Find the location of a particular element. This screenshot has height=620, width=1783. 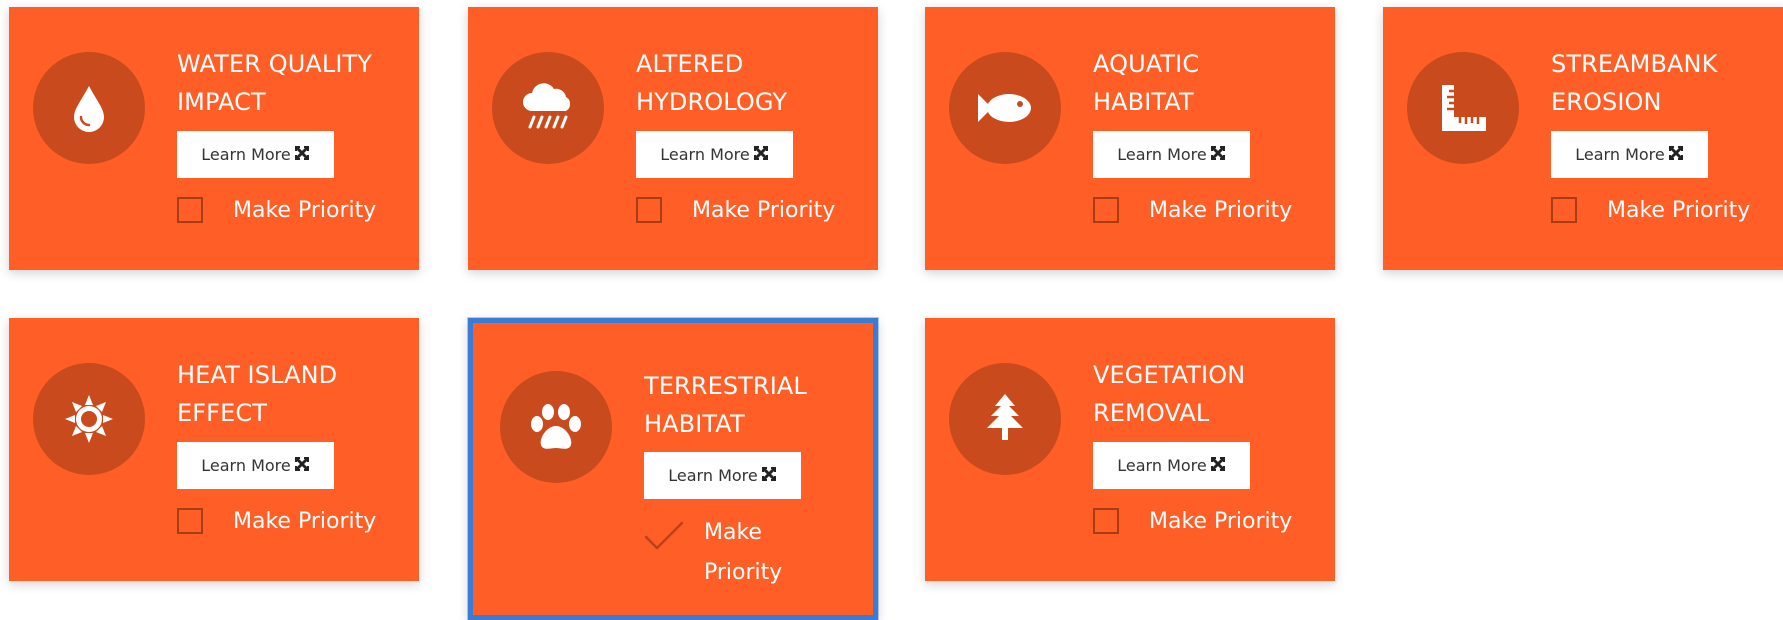

fish-icon is located at coordinates (1004, 108).